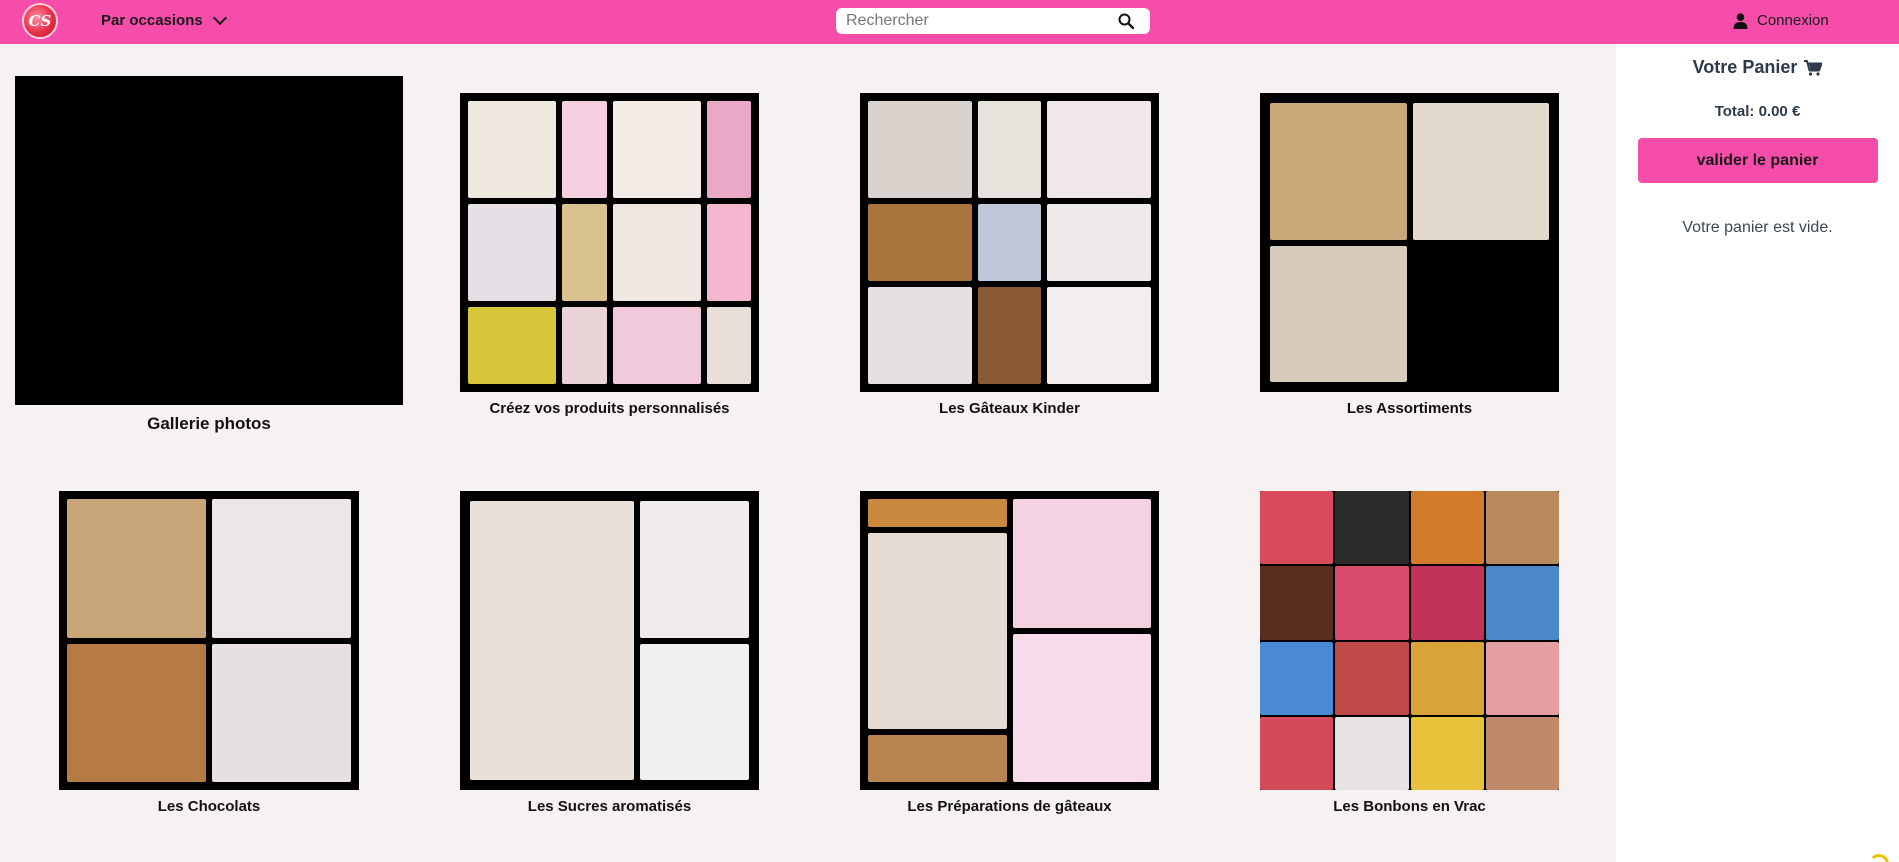 The image size is (1899, 862). Describe the element at coordinates (152, 20) in the screenshot. I see `occasions-menu-label: Par occasions` at that location.